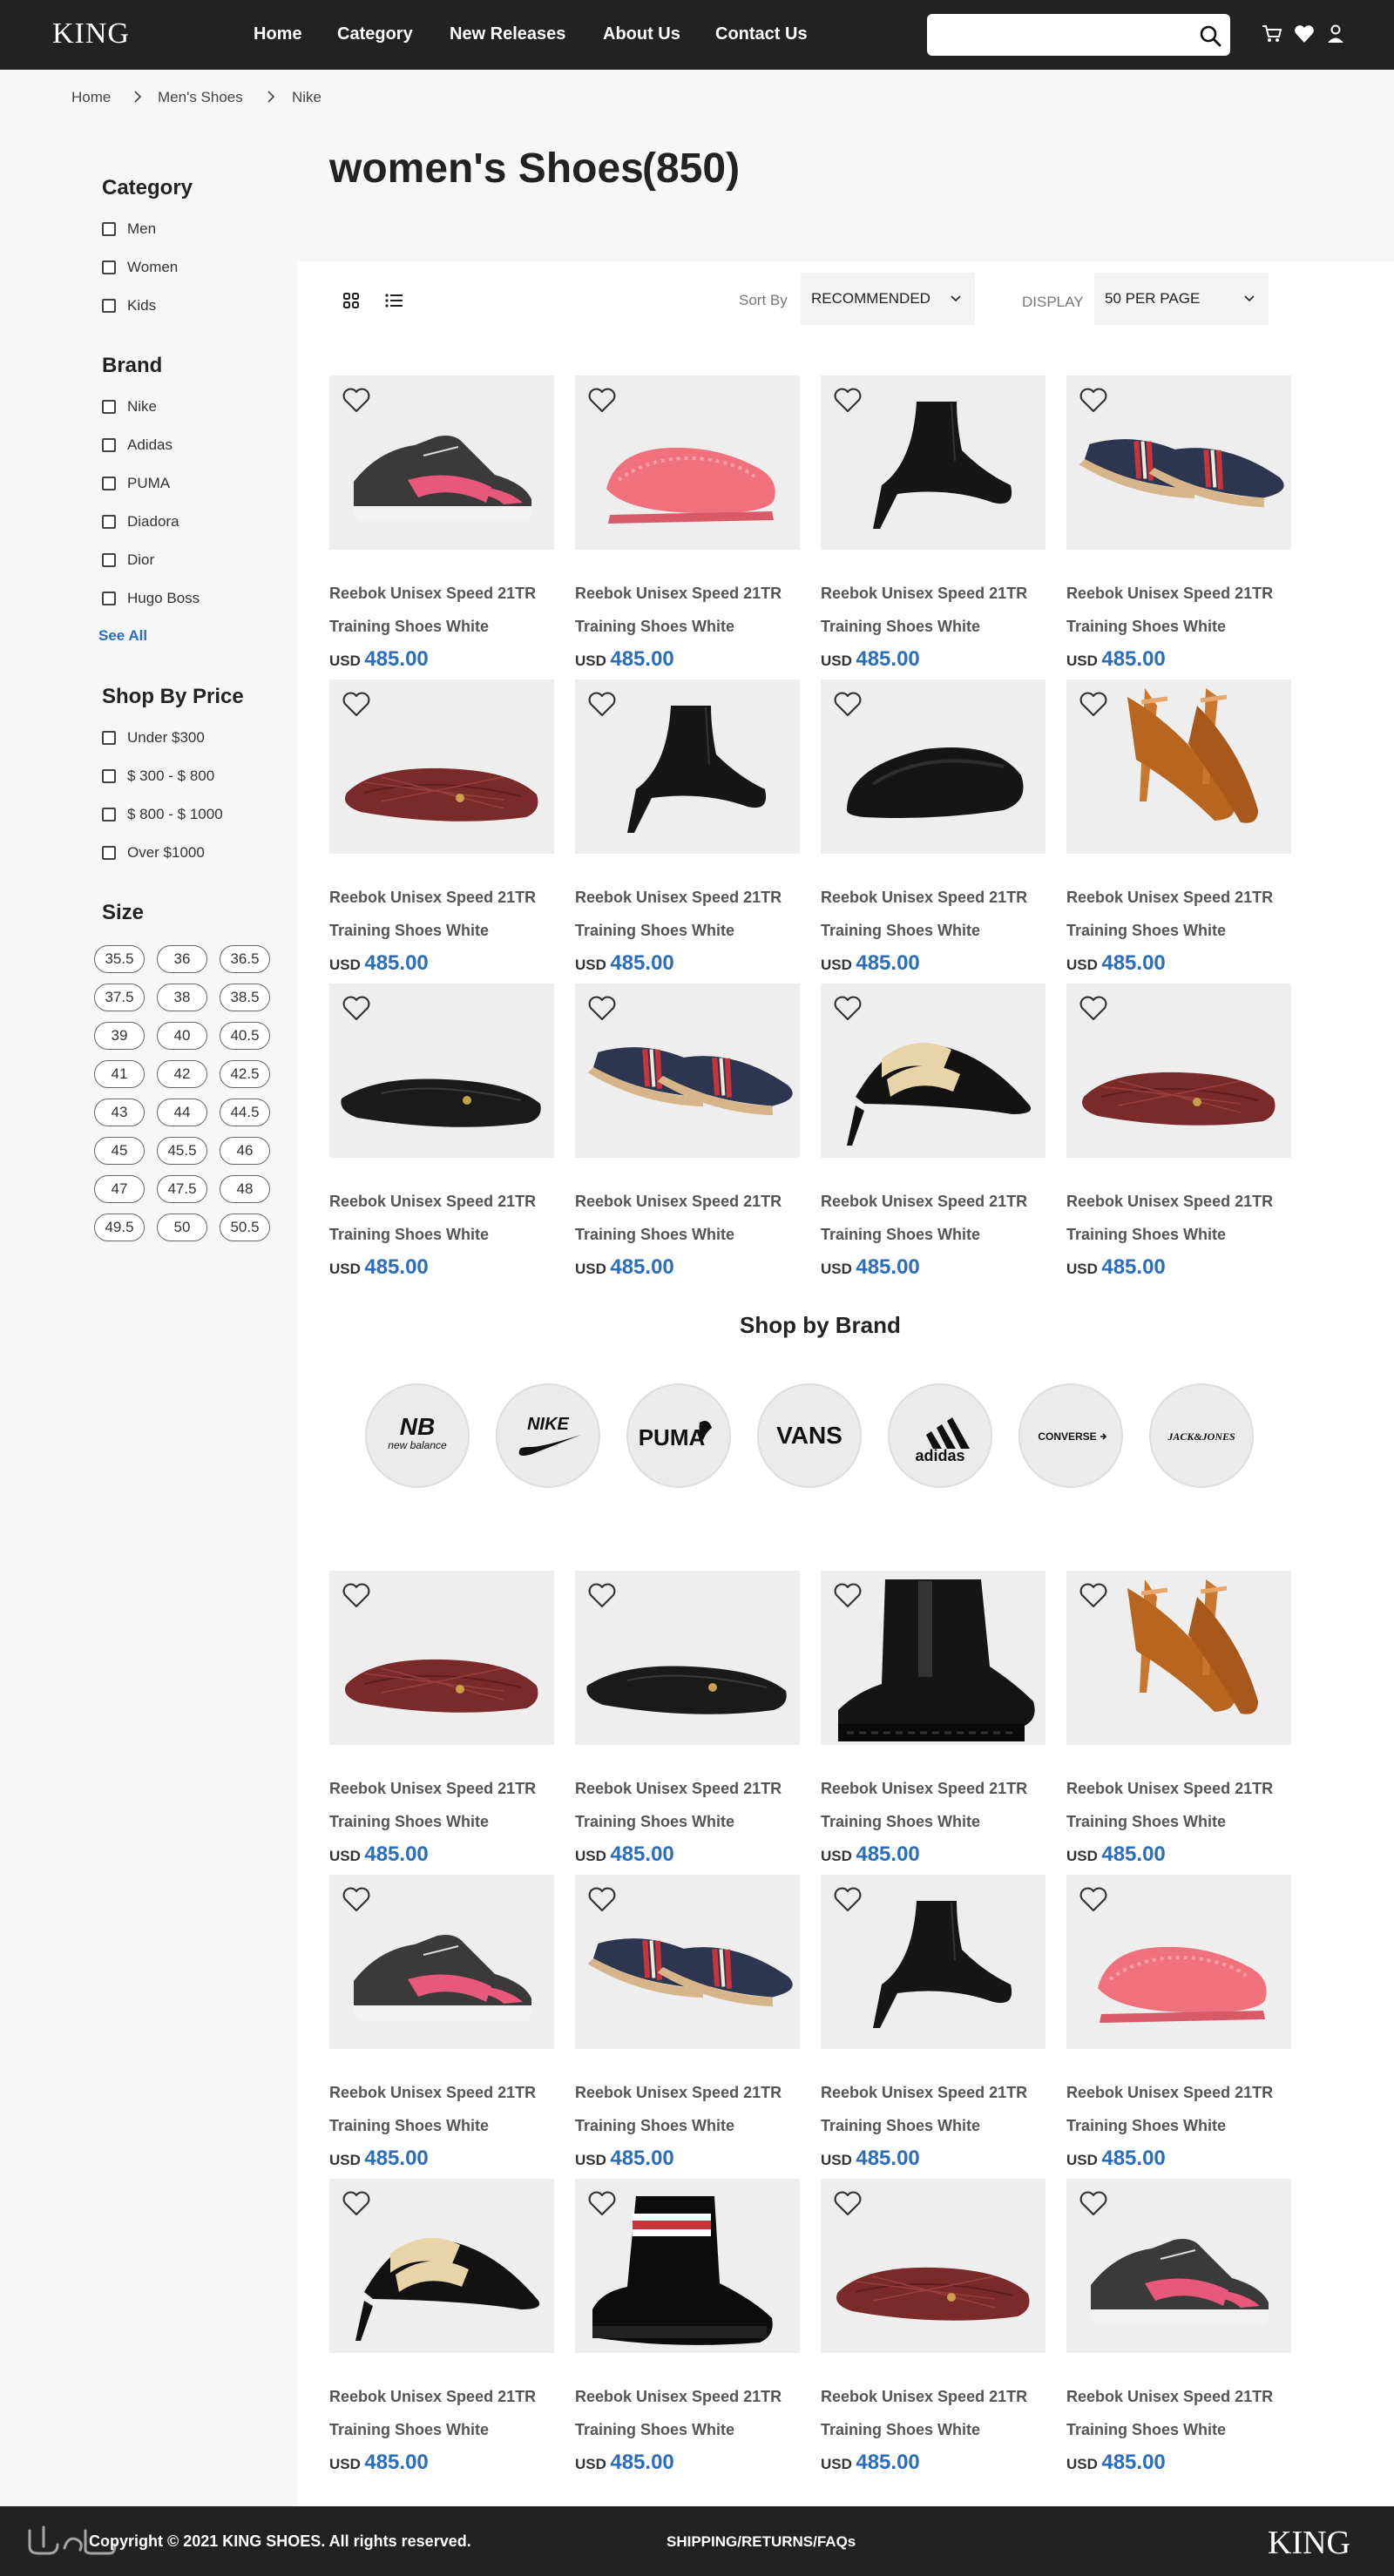  I want to click on size-option: 36.5, so click(245, 959).